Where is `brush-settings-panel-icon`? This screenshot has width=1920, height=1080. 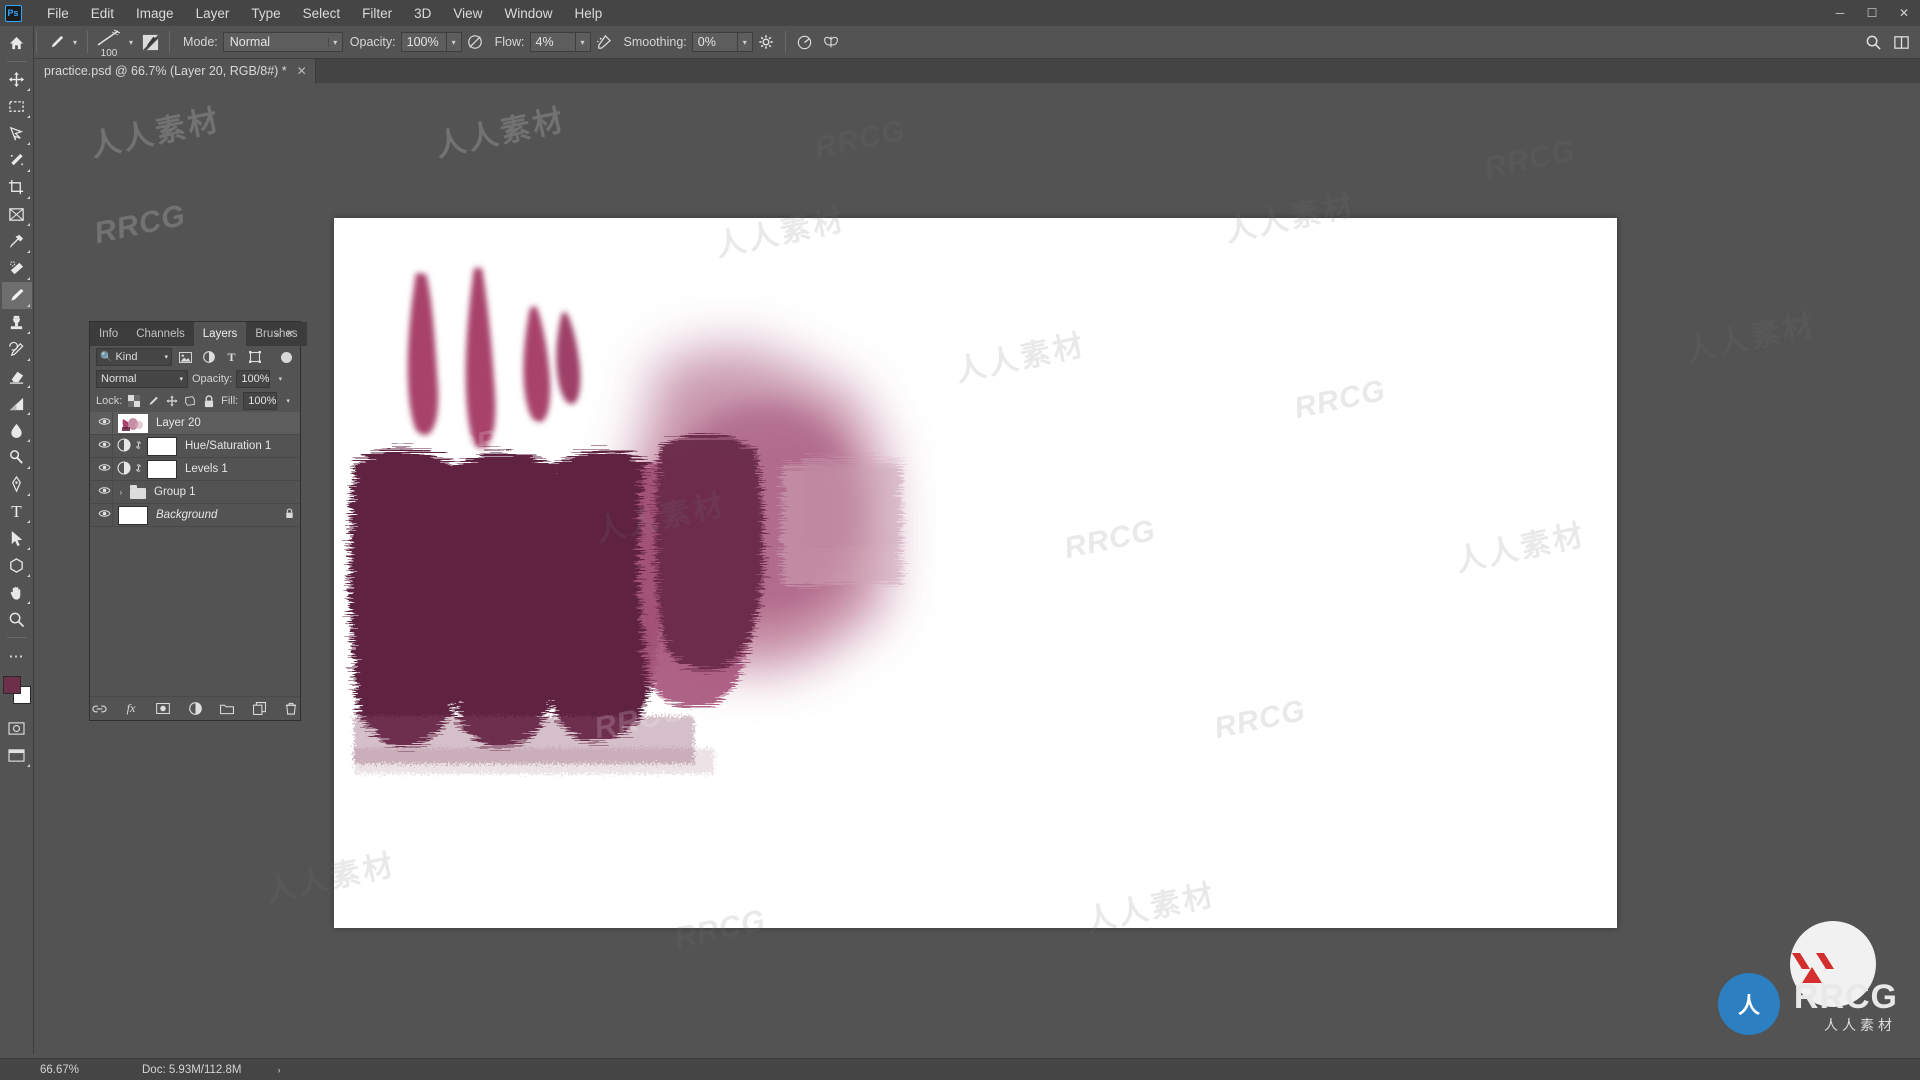
brush-settings-panel-icon is located at coordinates (150, 42).